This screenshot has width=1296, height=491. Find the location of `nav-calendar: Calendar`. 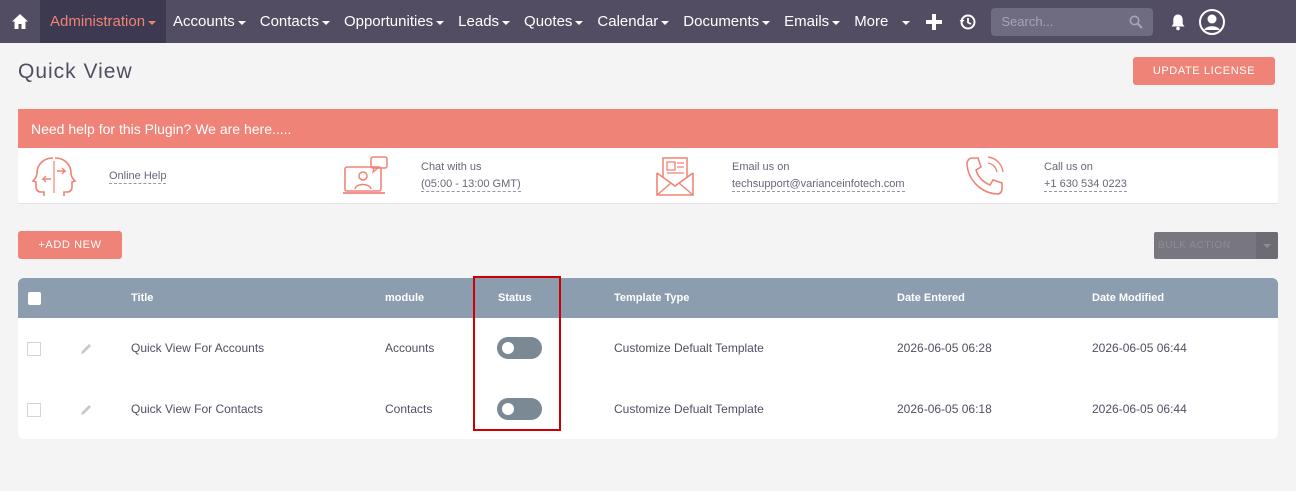

nav-calendar: Calendar is located at coordinates (633, 21).